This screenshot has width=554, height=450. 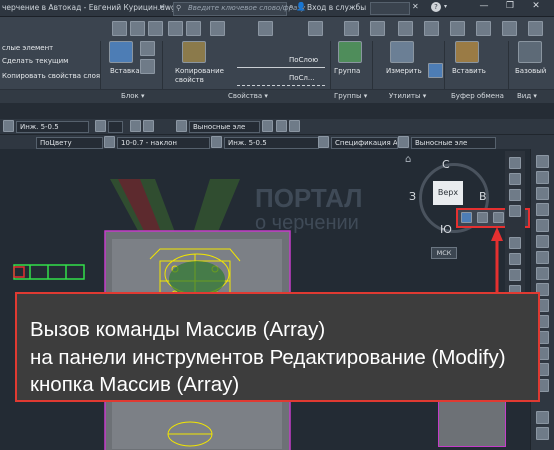 I want to click on array-polar-icon, so click(x=498, y=217).